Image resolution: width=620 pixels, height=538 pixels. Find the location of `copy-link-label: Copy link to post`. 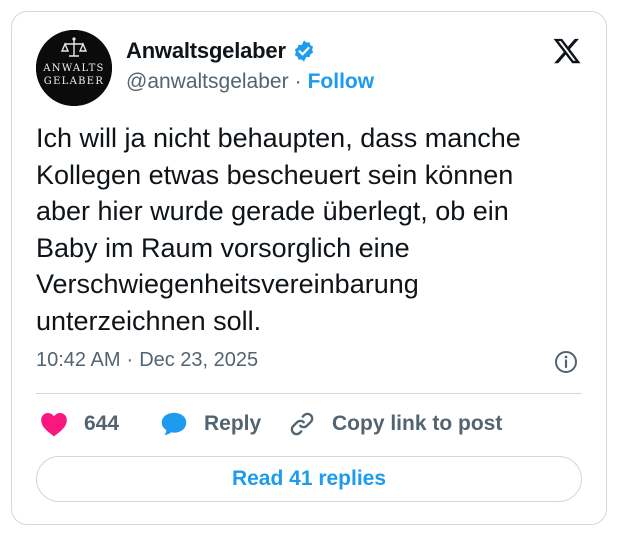

copy-link-label: Copy link to post is located at coordinates (417, 423).